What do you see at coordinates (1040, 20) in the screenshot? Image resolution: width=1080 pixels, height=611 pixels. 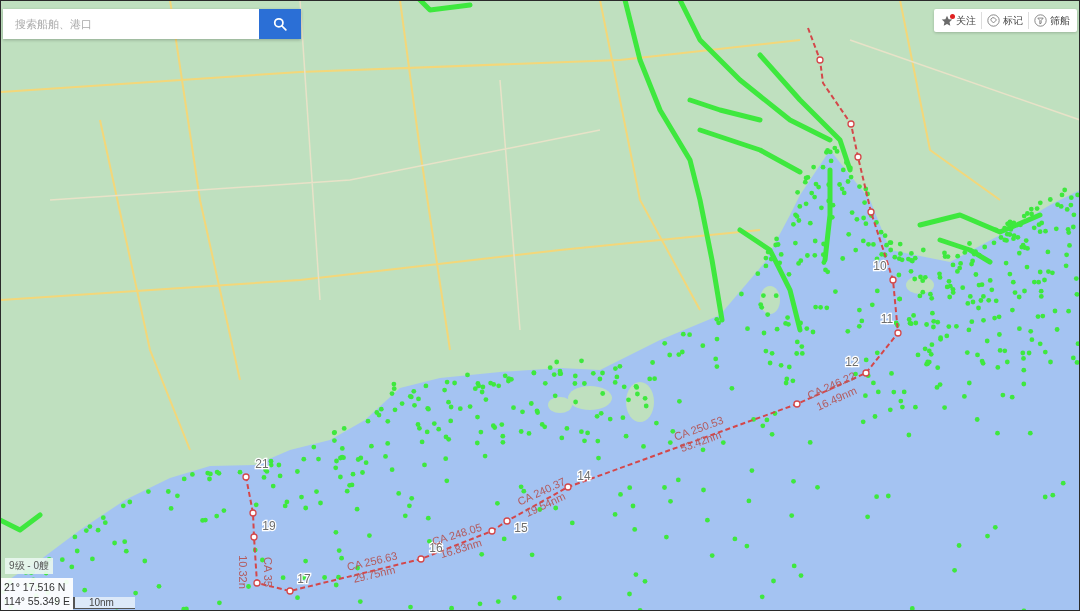 I see `funnel-icon` at bounding box center [1040, 20].